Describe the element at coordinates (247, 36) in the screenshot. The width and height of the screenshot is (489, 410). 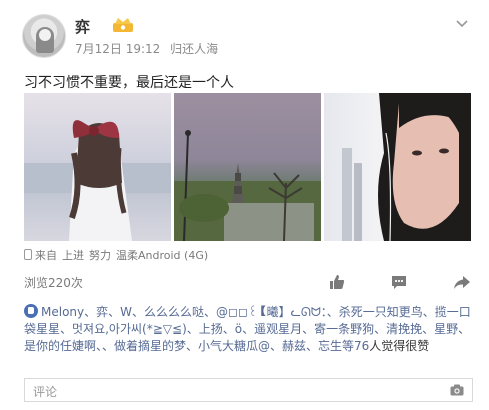
I see `post-header: 弈 7月12日 19:12 归还人海` at that location.